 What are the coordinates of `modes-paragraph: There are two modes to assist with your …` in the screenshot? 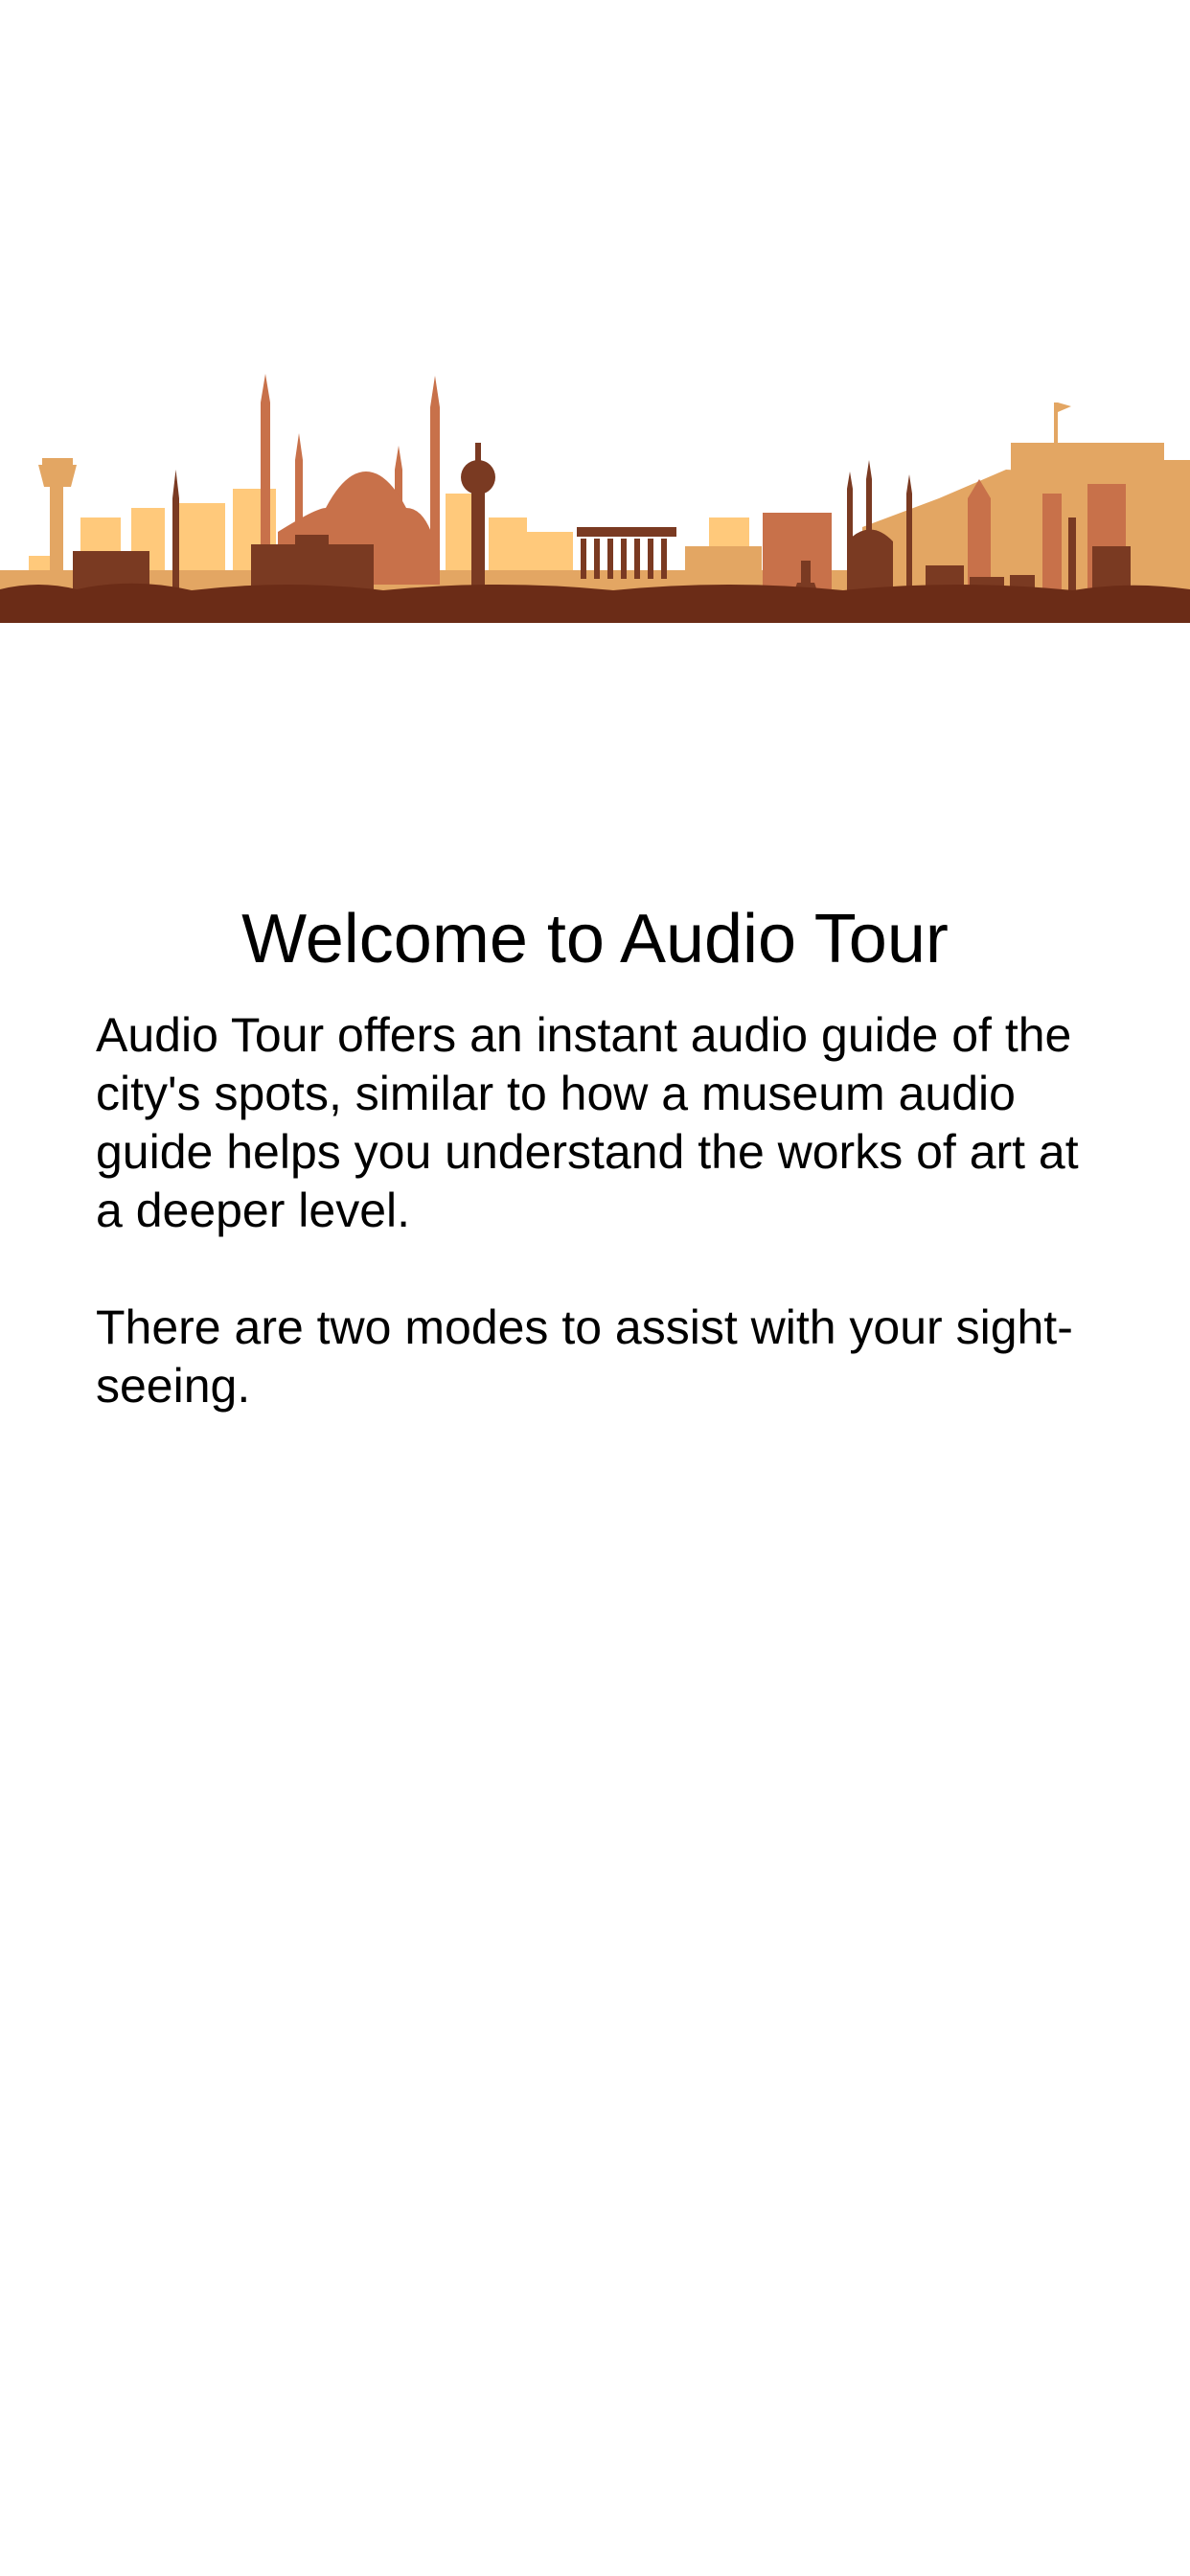 It's located at (585, 1356).